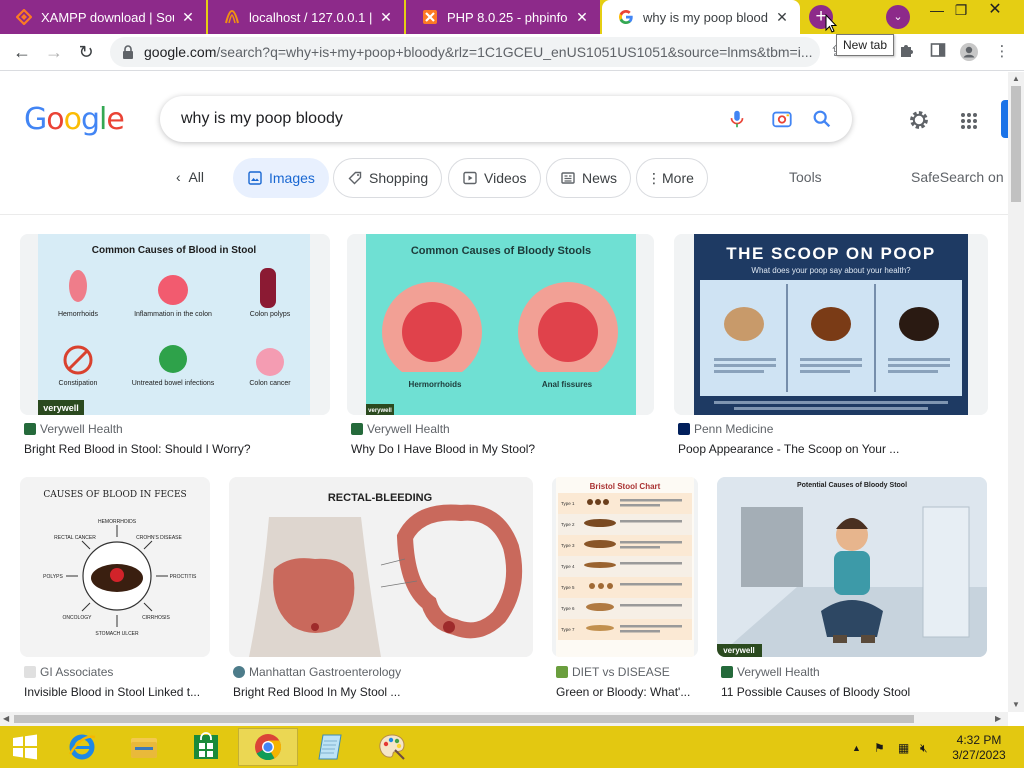 The image size is (1024, 768). I want to click on scroll-down-arrow-icon: ▼, so click(1016, 704).